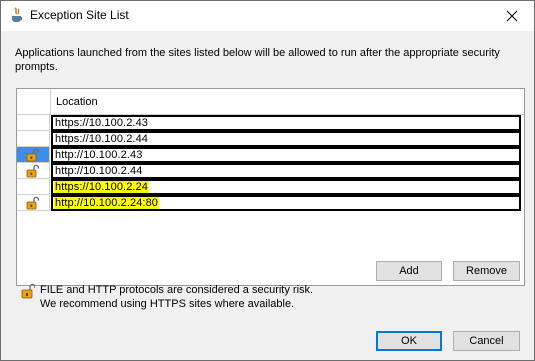  I want to click on table-row: https://10.100.2.24, so click(270, 187).